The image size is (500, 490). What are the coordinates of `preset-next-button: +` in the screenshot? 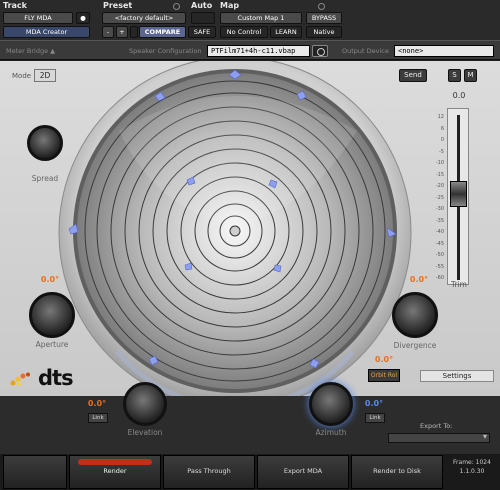 It's located at (122, 32).